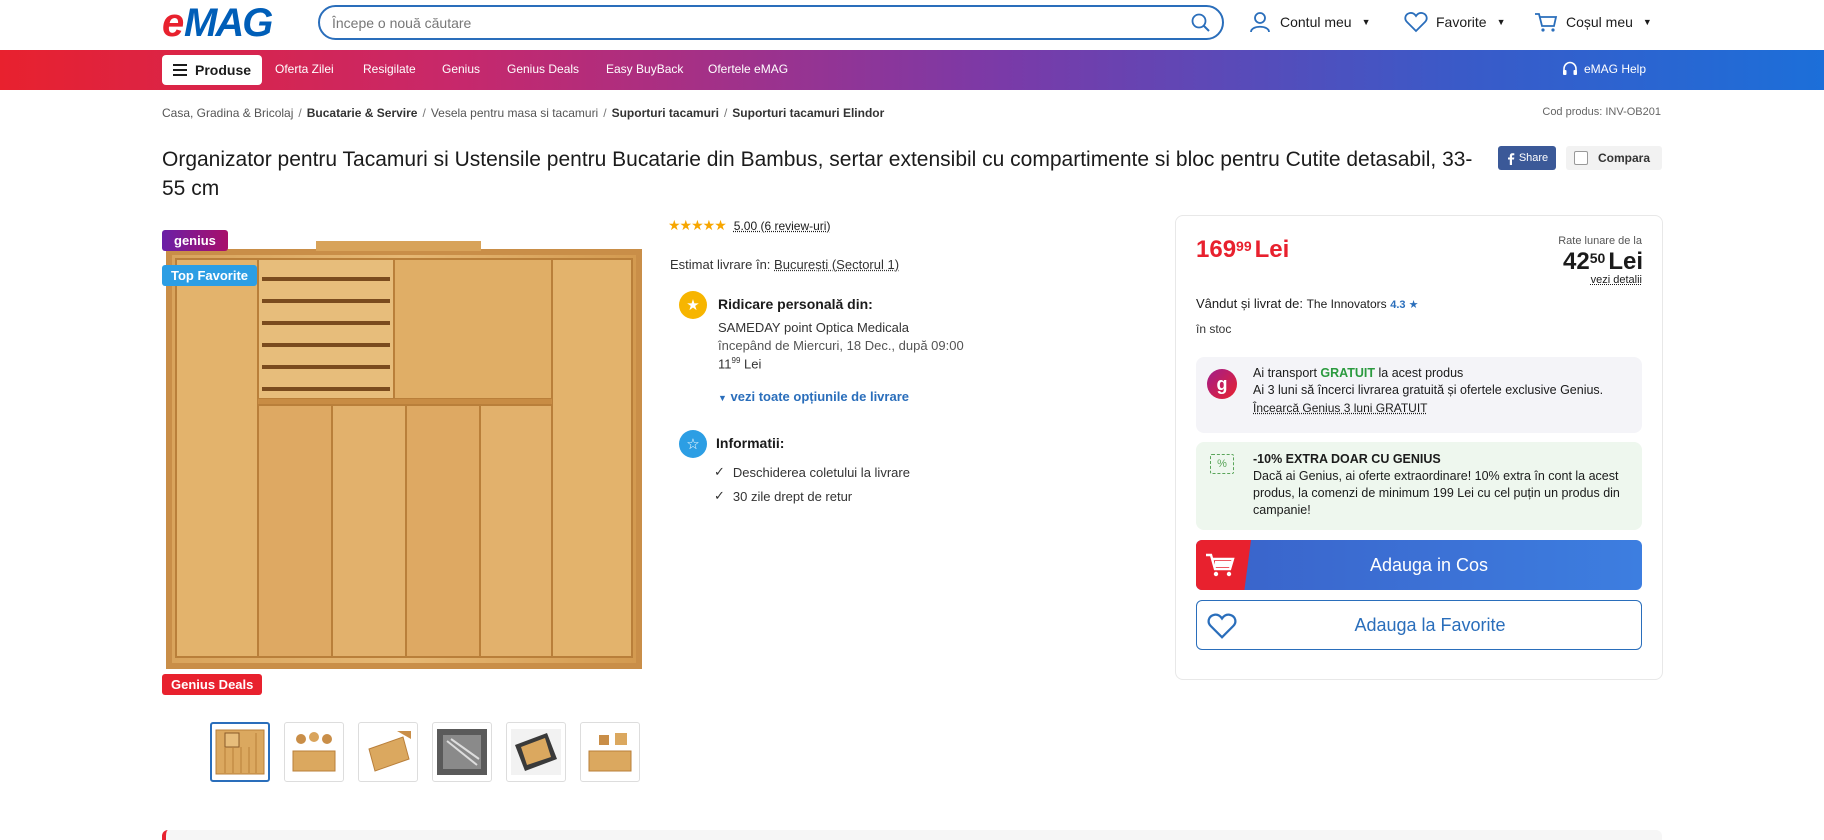  Describe the element at coordinates (304, 69) in the screenshot. I see `nav-item-oferta-zilei: Oferta Zilei` at that location.